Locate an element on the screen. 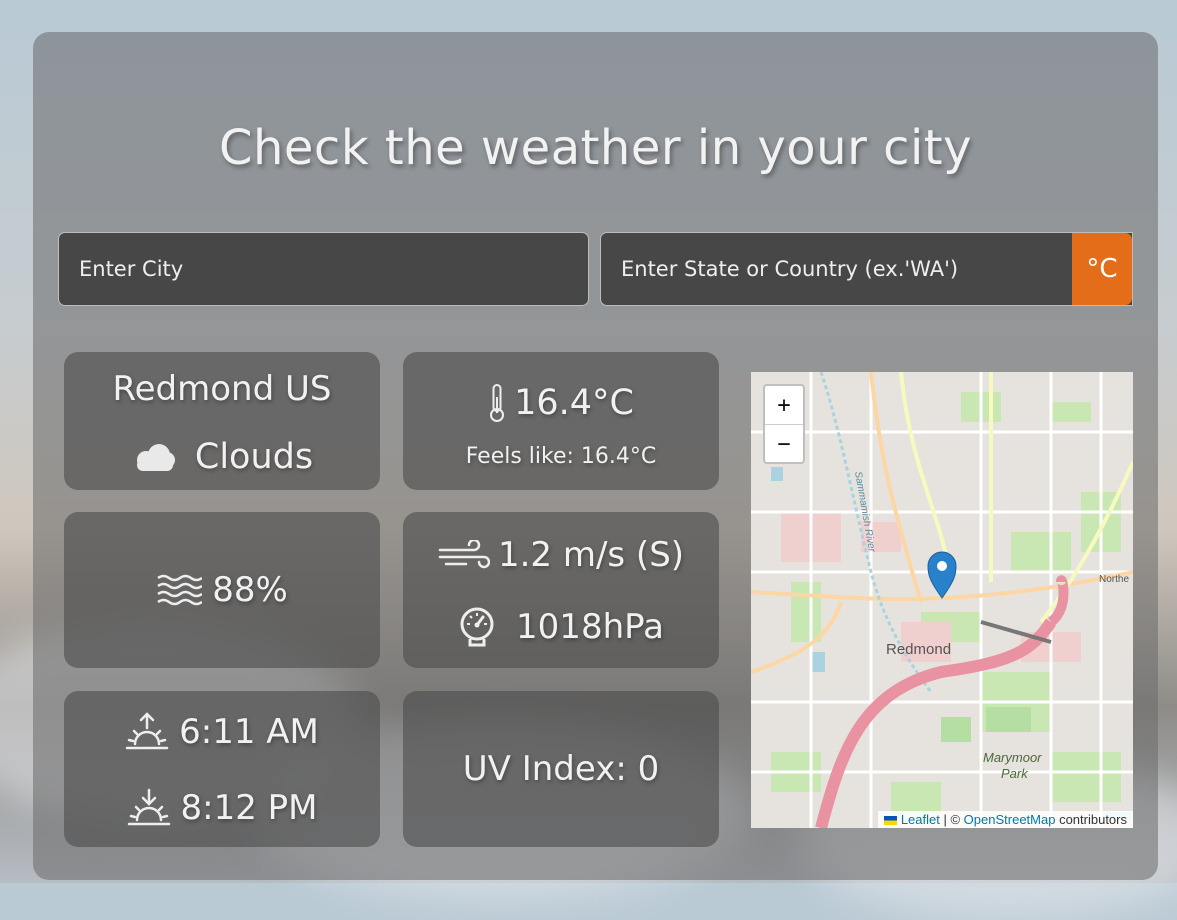 This screenshot has height=920, width=1177. city-input is located at coordinates (323, 269).